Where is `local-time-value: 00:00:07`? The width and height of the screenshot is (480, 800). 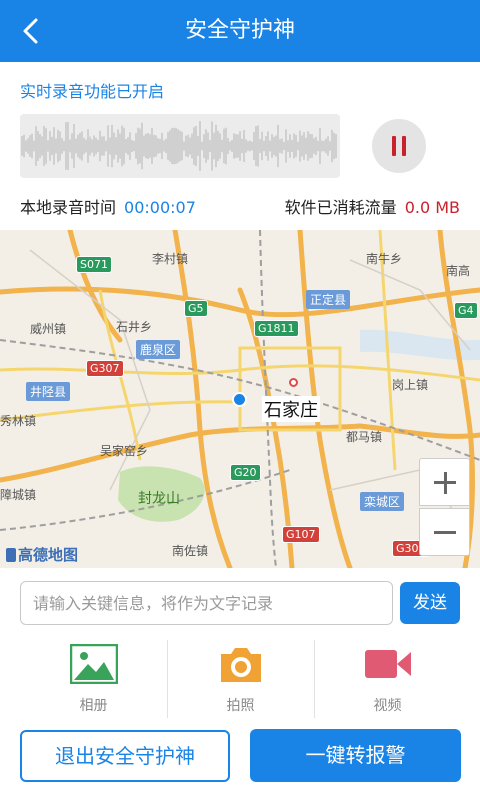
local-time-value: 00:00:07 is located at coordinates (160, 207).